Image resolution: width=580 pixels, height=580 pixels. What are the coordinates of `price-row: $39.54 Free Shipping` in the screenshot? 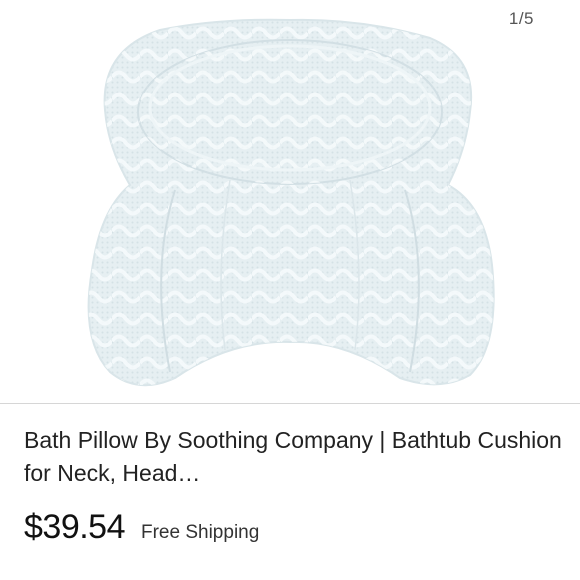 It's located at (141, 527).